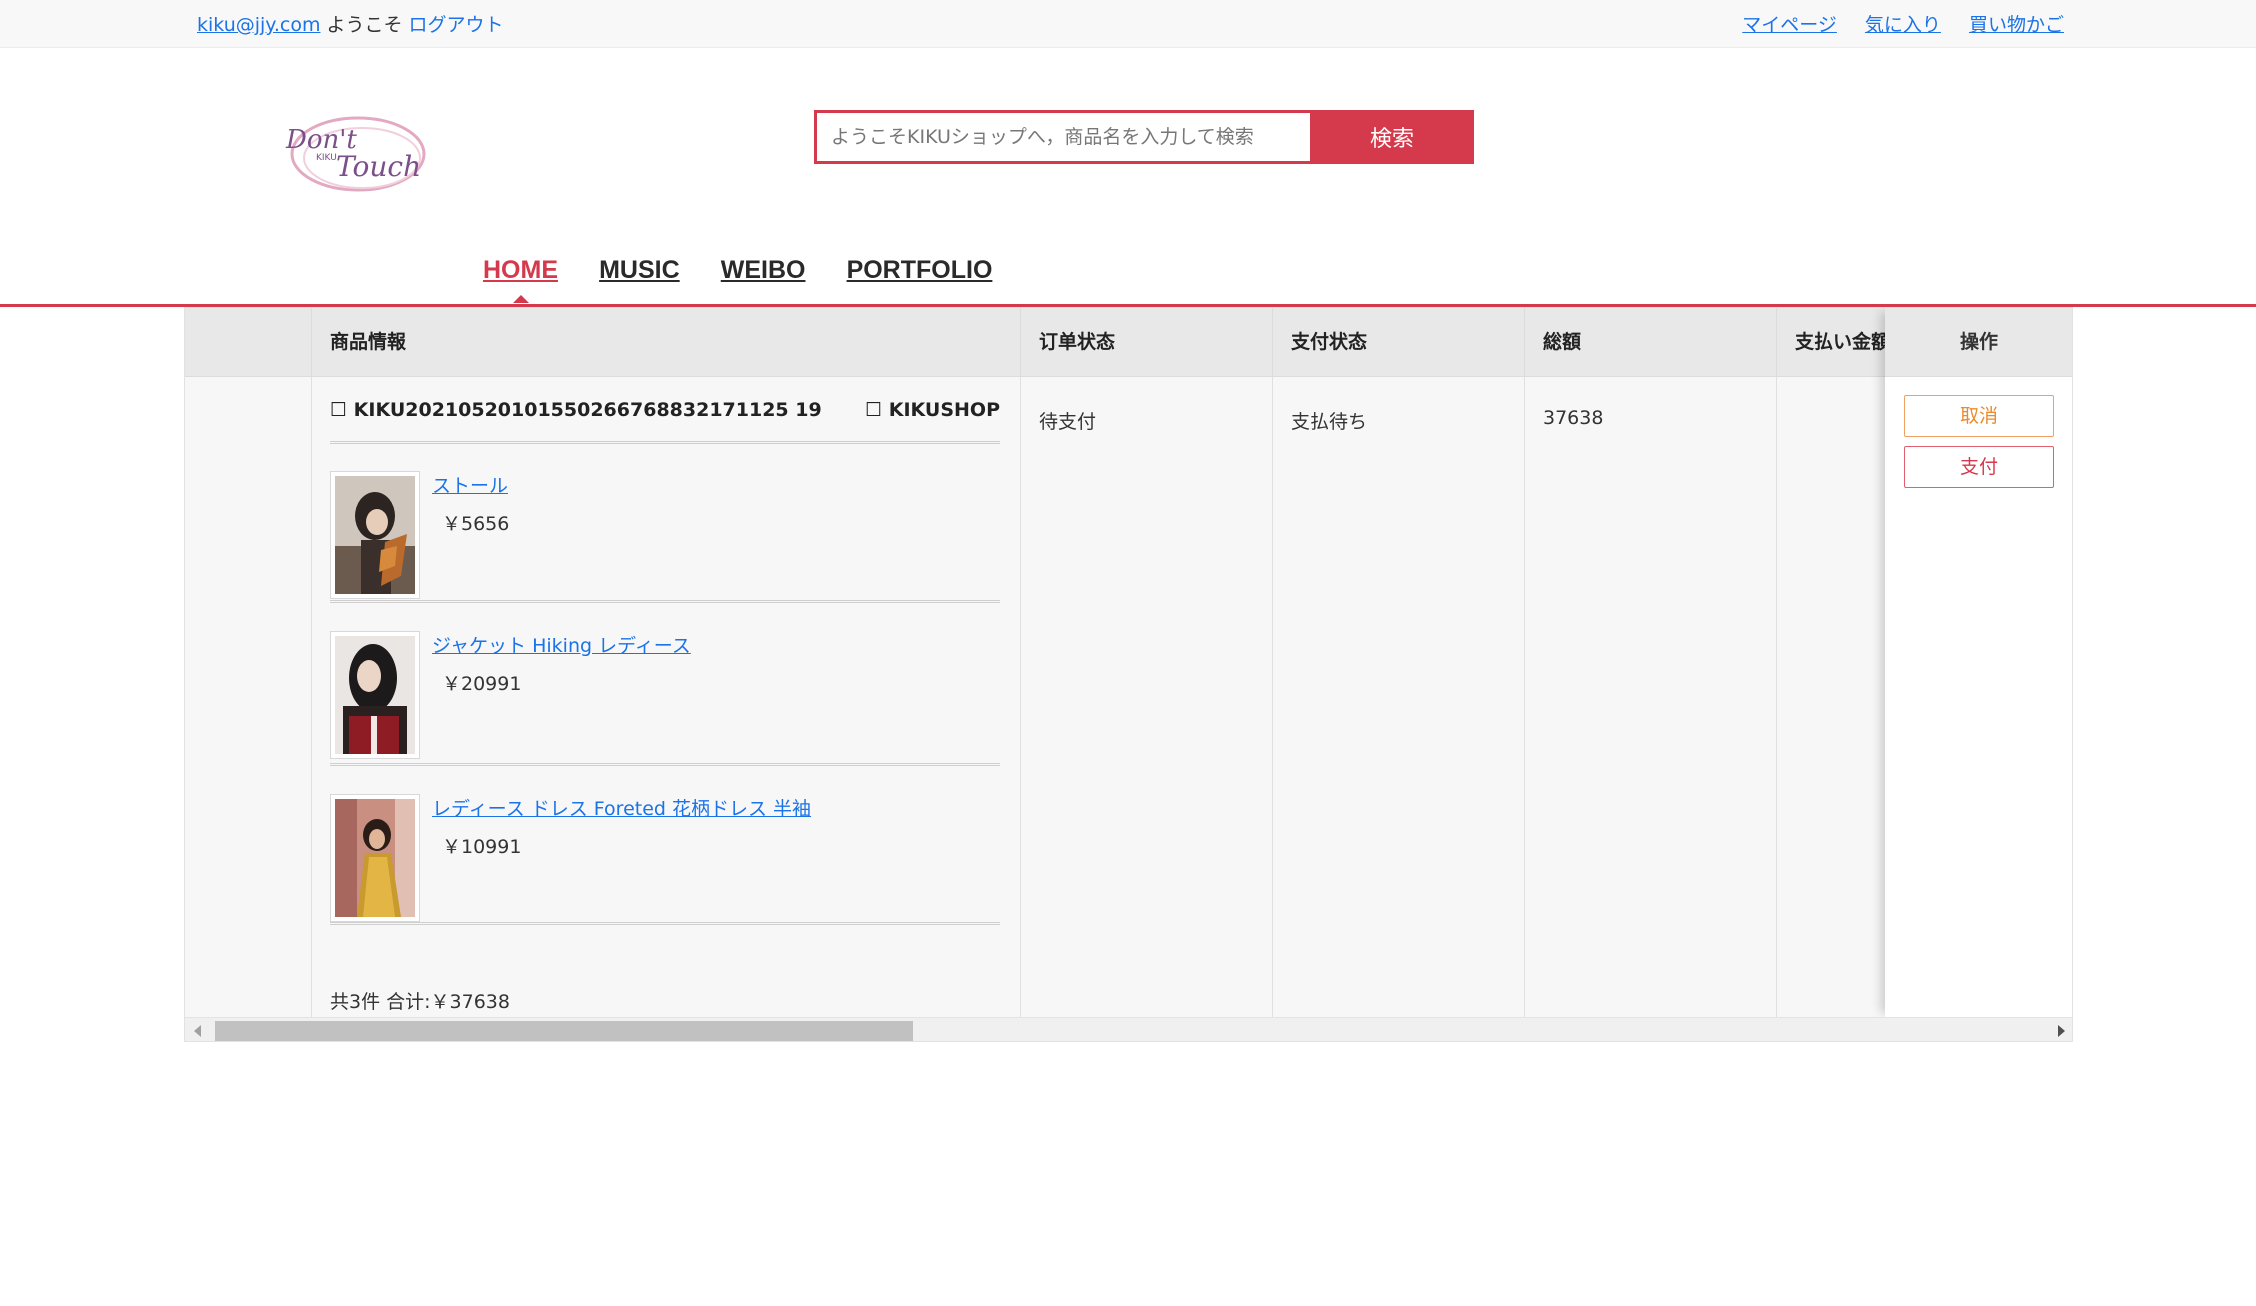  Describe the element at coordinates (420, 1002) in the screenshot. I see `order-summary: 共3件 合计:￥37638` at that location.